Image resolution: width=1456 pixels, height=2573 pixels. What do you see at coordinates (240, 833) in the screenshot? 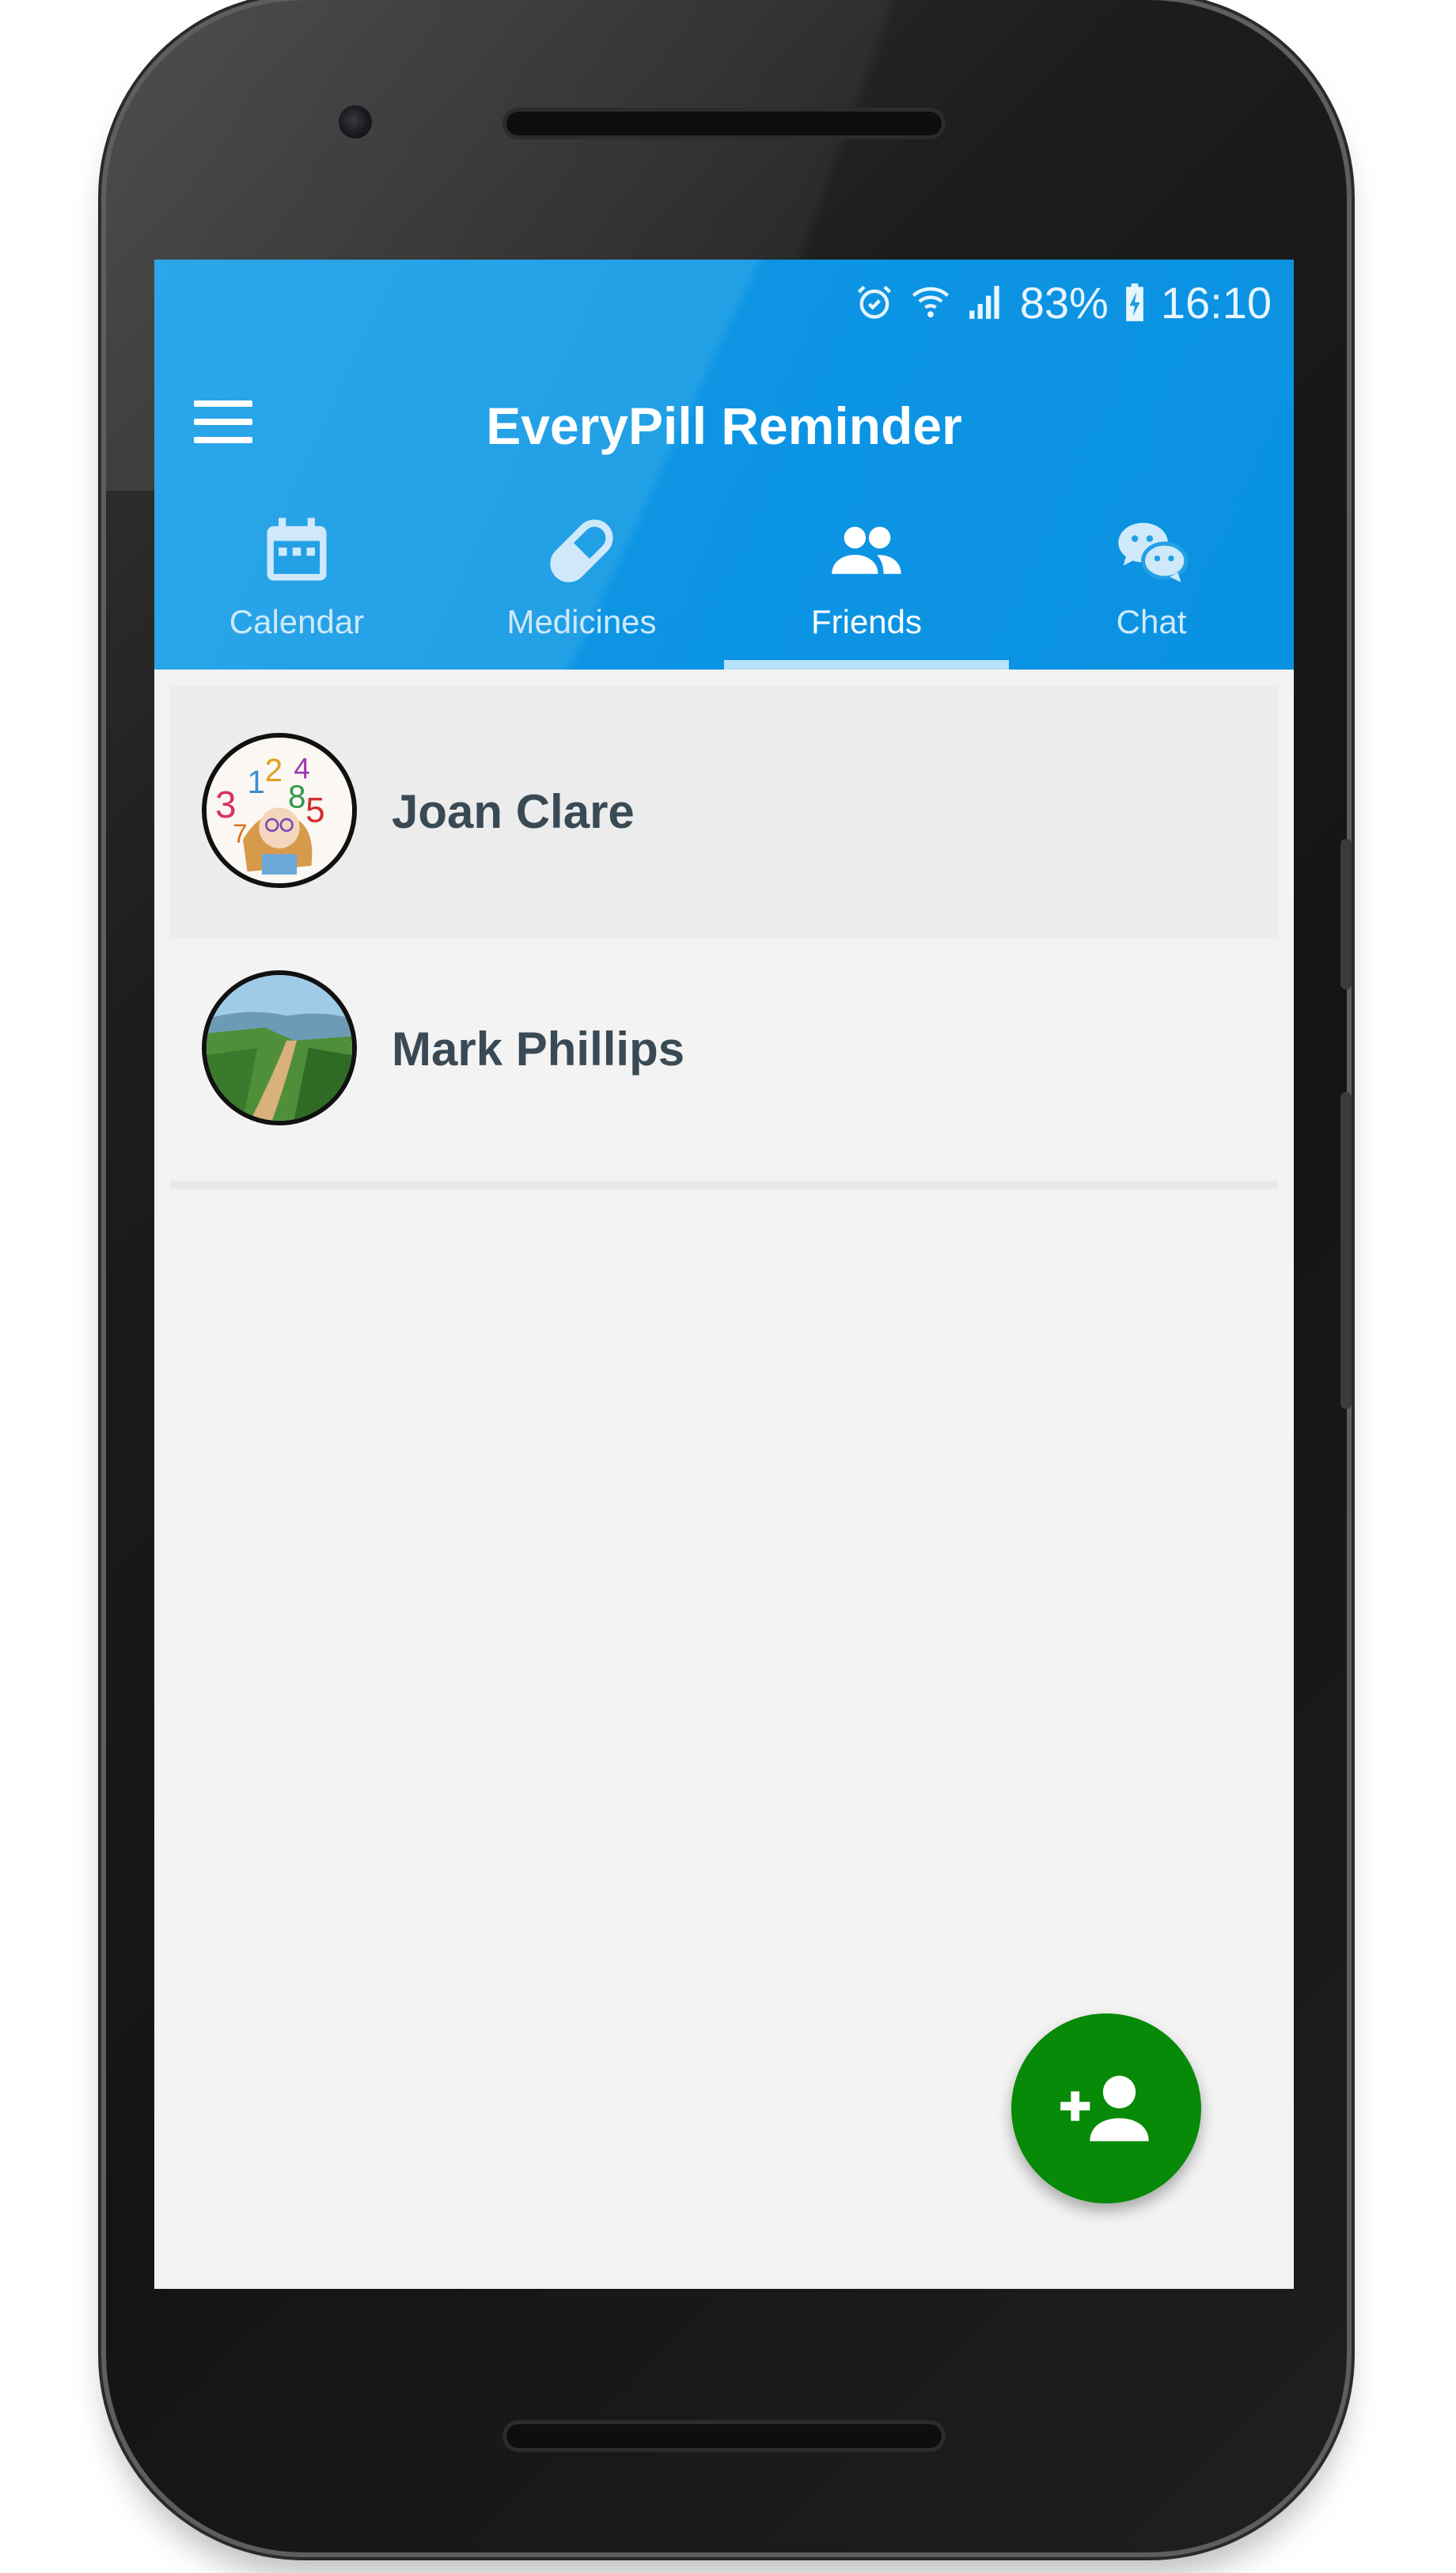
I see `svg-text: 7` at bounding box center [240, 833].